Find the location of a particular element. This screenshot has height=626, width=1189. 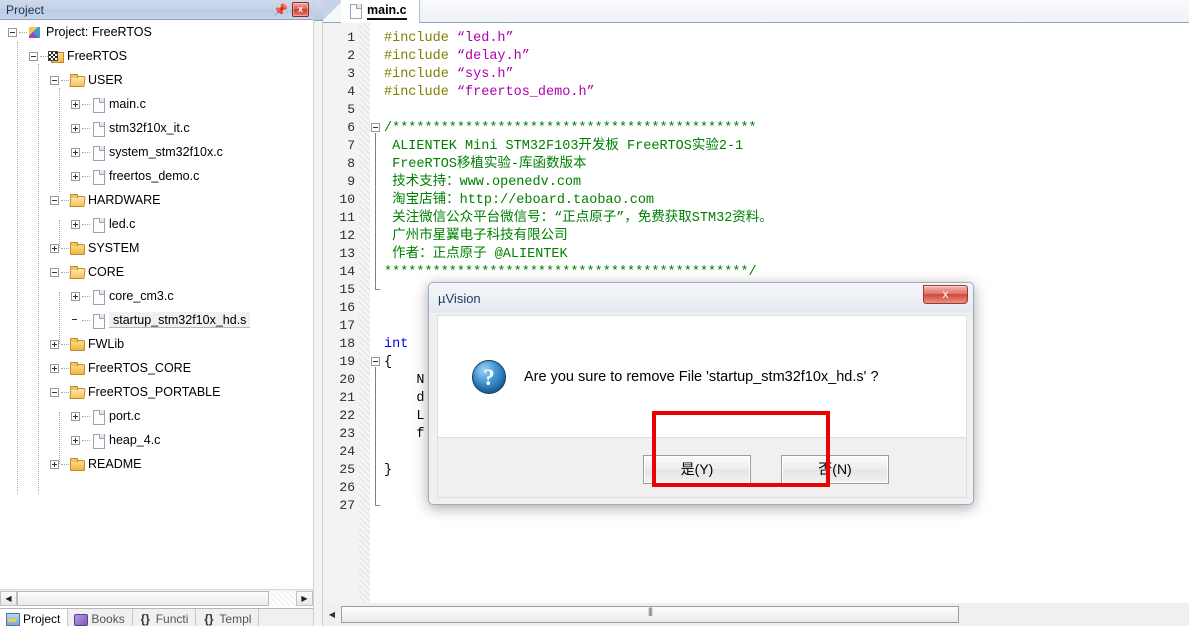

no-button: 否(N) is located at coordinates (835, 469).